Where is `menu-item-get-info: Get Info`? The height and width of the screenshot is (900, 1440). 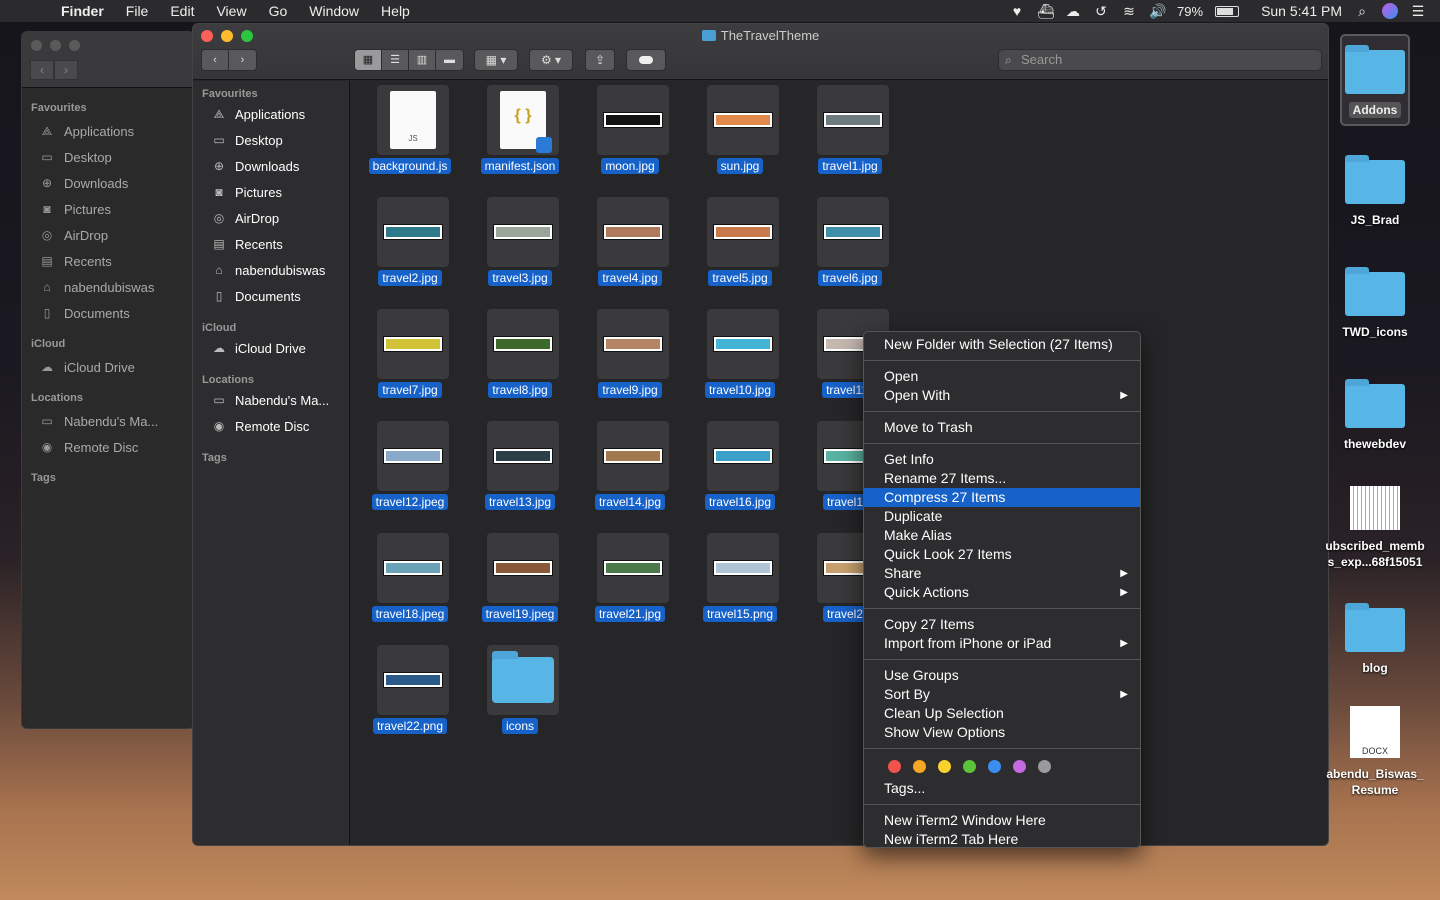 menu-item-get-info: Get Info is located at coordinates (1002, 459).